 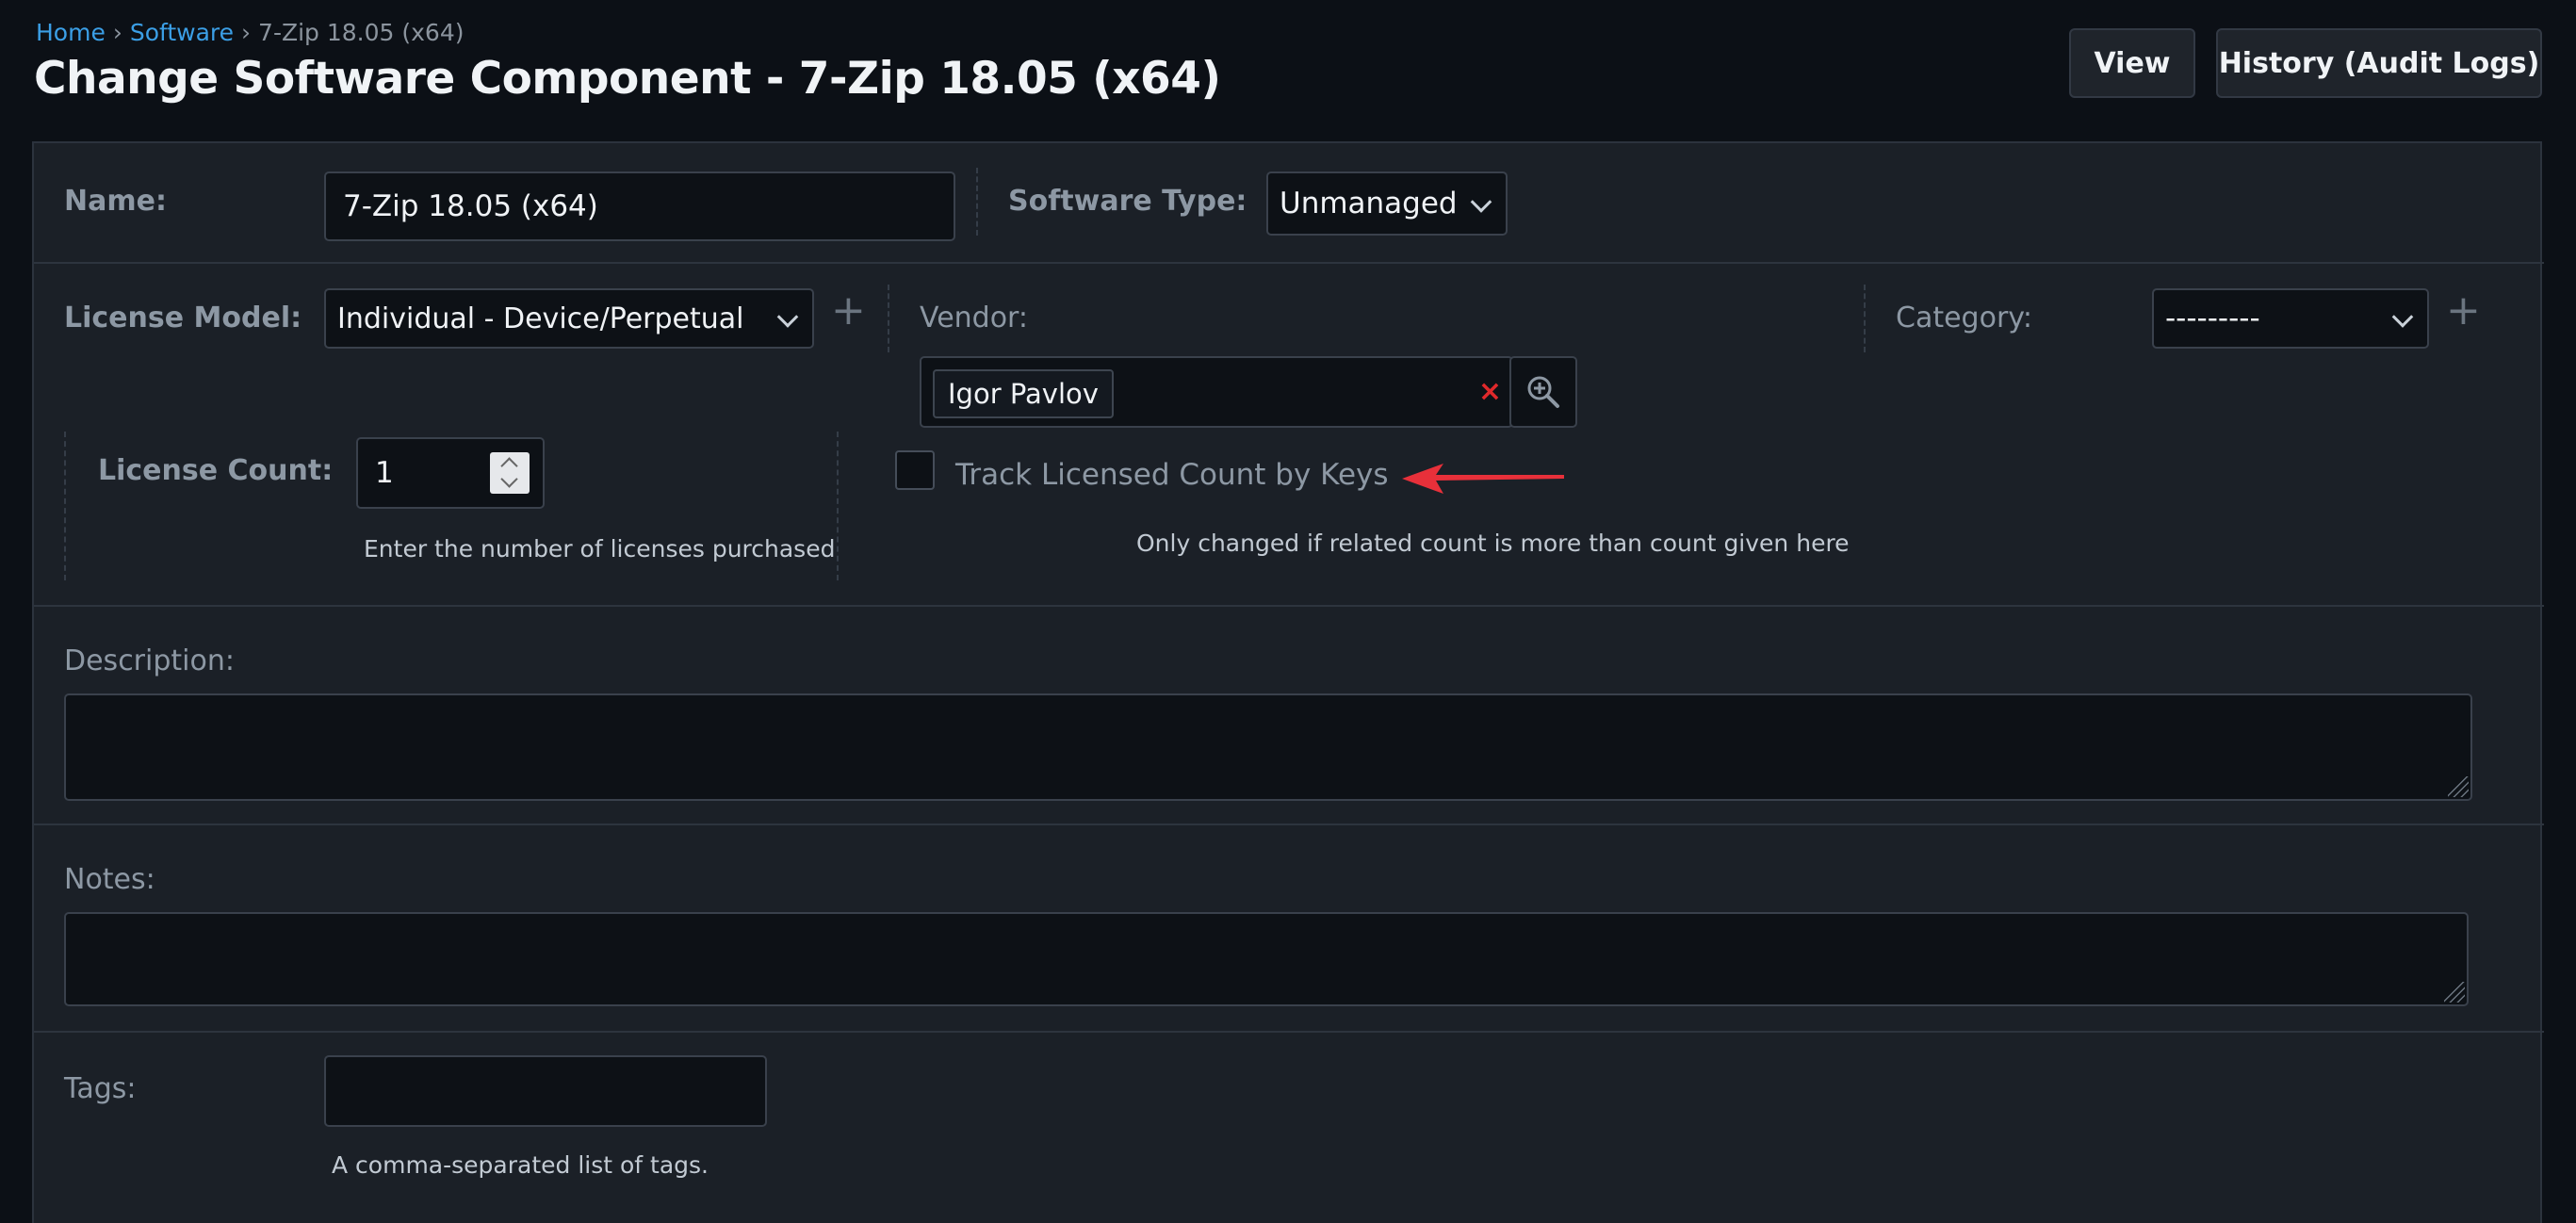 I want to click on description-field-wrap, so click(x=1268, y=747).